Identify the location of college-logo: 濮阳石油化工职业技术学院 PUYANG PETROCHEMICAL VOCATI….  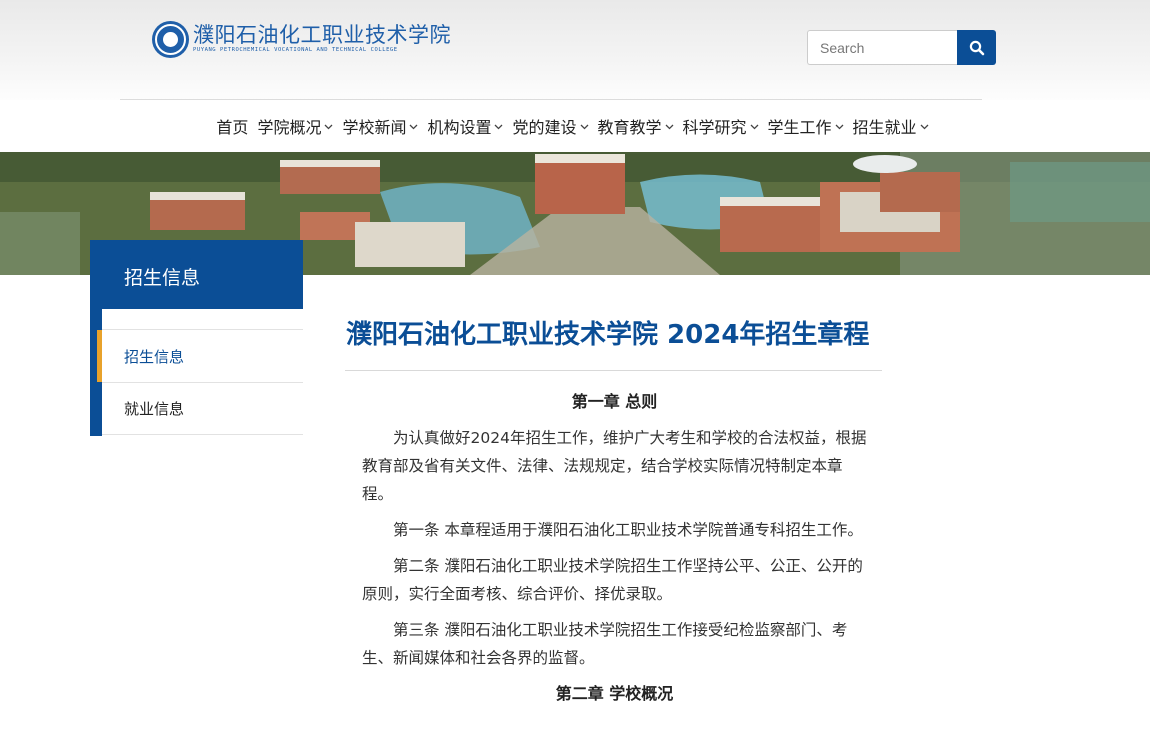
(301, 39).